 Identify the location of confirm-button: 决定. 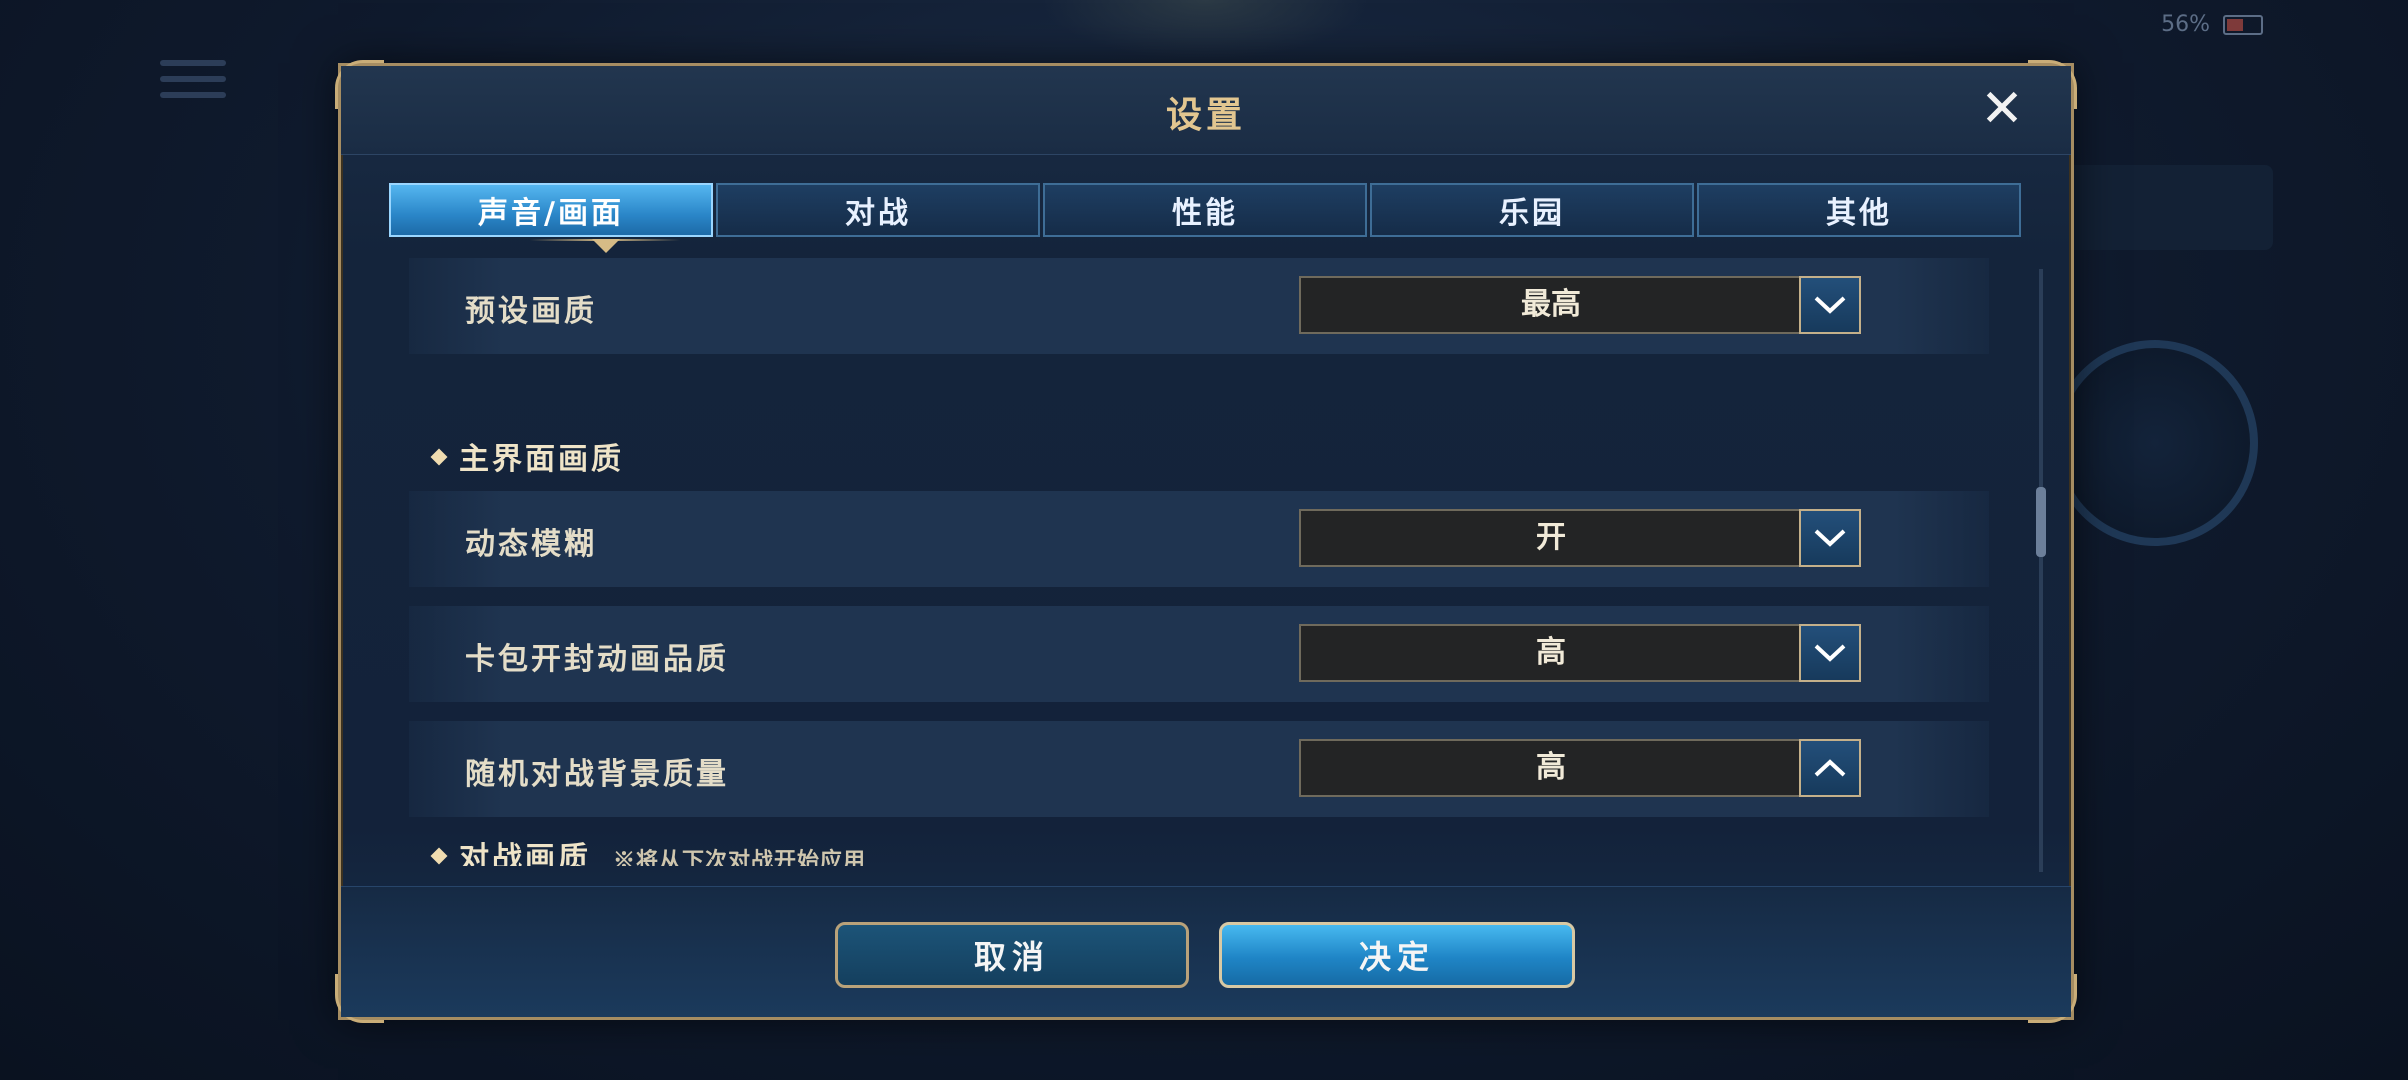
(1397, 955).